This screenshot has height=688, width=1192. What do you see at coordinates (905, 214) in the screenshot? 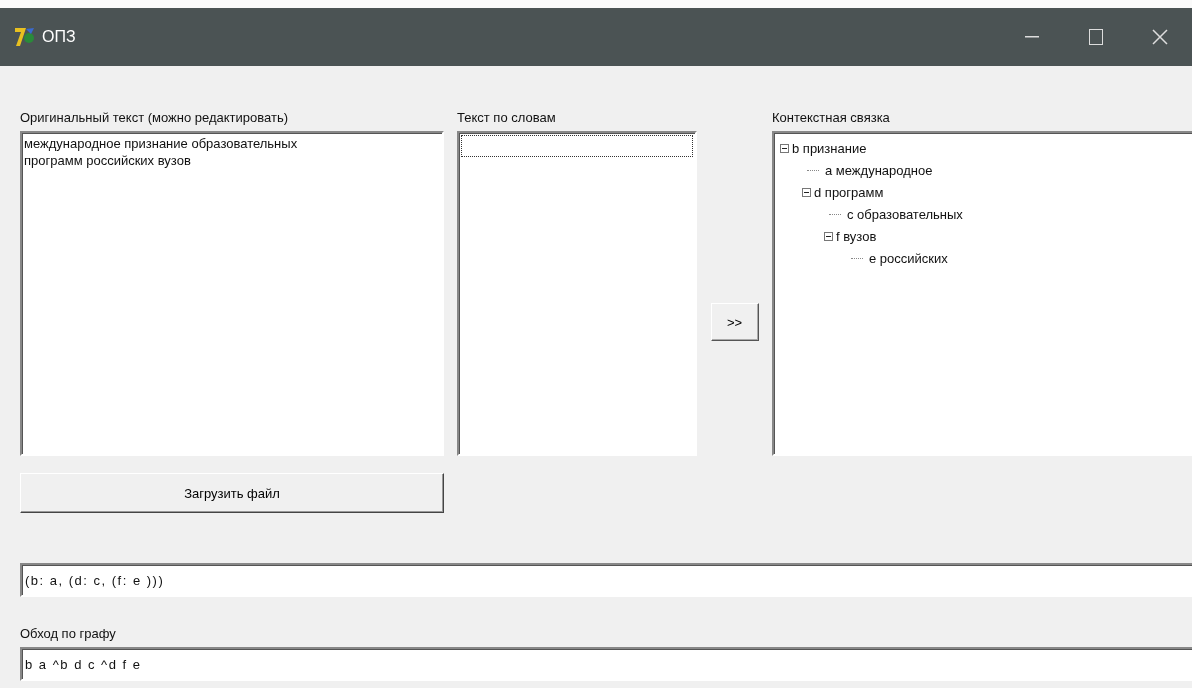
I see `tree-node: c образовательных` at bounding box center [905, 214].